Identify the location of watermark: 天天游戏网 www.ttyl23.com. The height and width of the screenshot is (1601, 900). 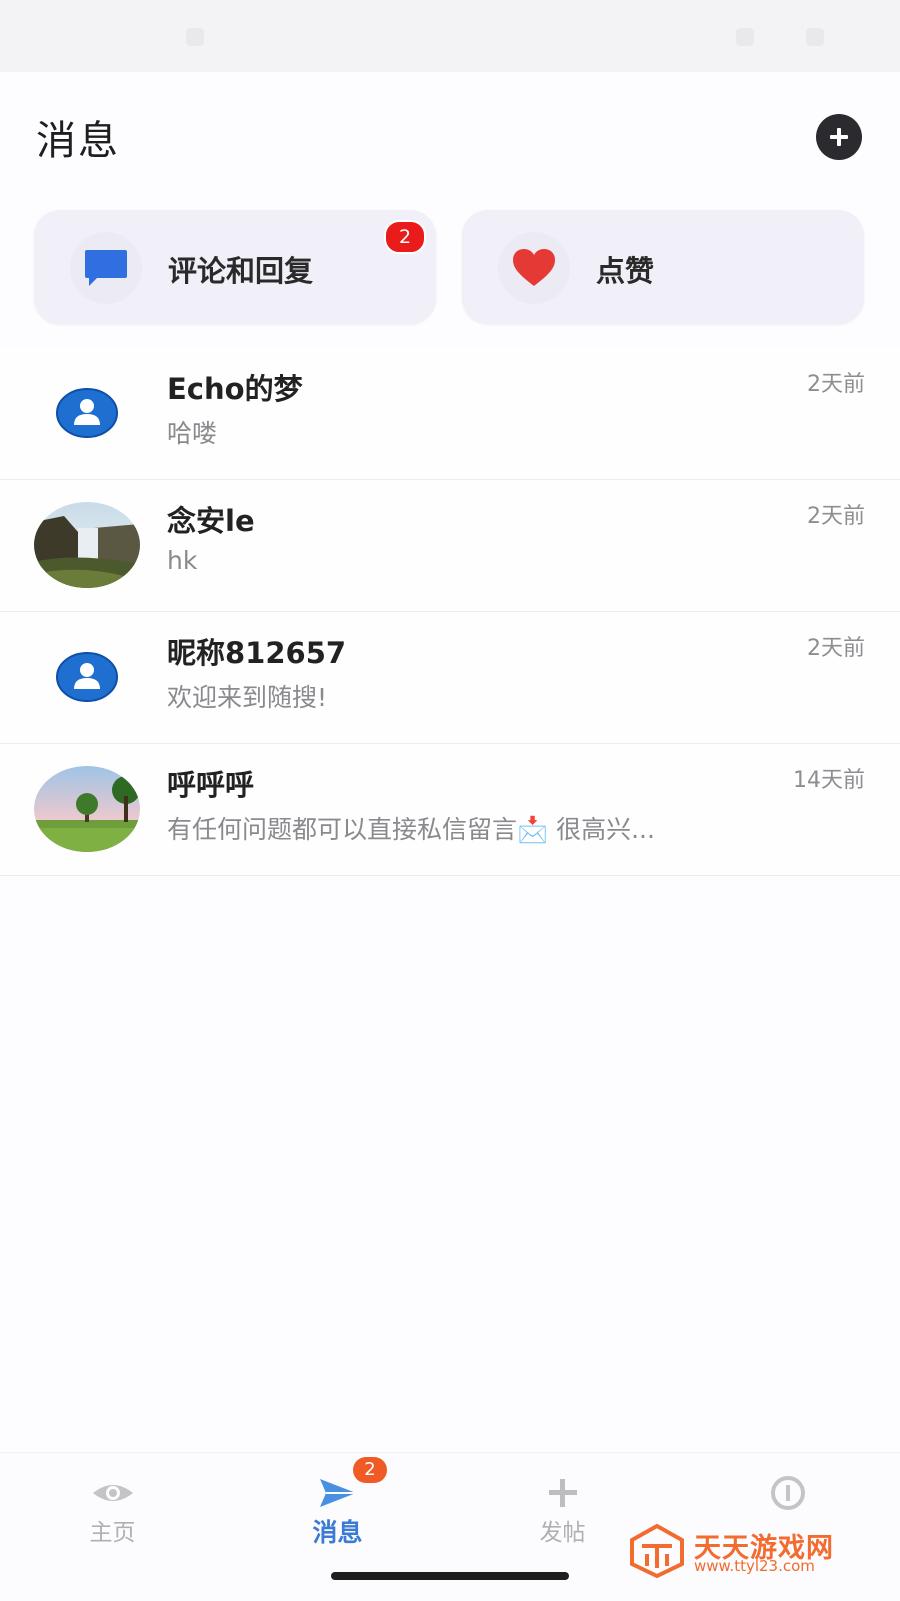
(755, 1551).